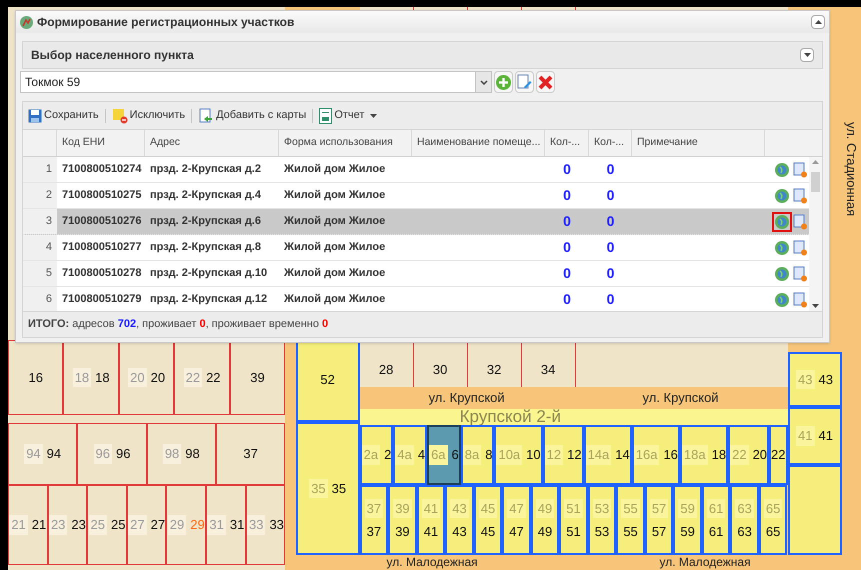 This screenshot has height=570, width=861. What do you see at coordinates (805, 380) in the screenshot?
I see `parcel-tag: 43` at bounding box center [805, 380].